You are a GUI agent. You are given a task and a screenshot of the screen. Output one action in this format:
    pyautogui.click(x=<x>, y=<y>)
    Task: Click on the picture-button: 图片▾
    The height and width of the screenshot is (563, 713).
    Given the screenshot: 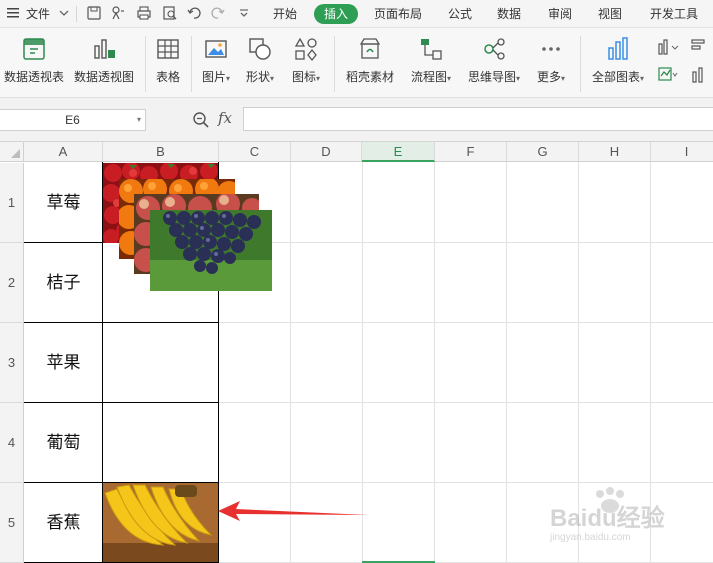 What is the action you would take?
    pyautogui.click(x=216, y=60)
    